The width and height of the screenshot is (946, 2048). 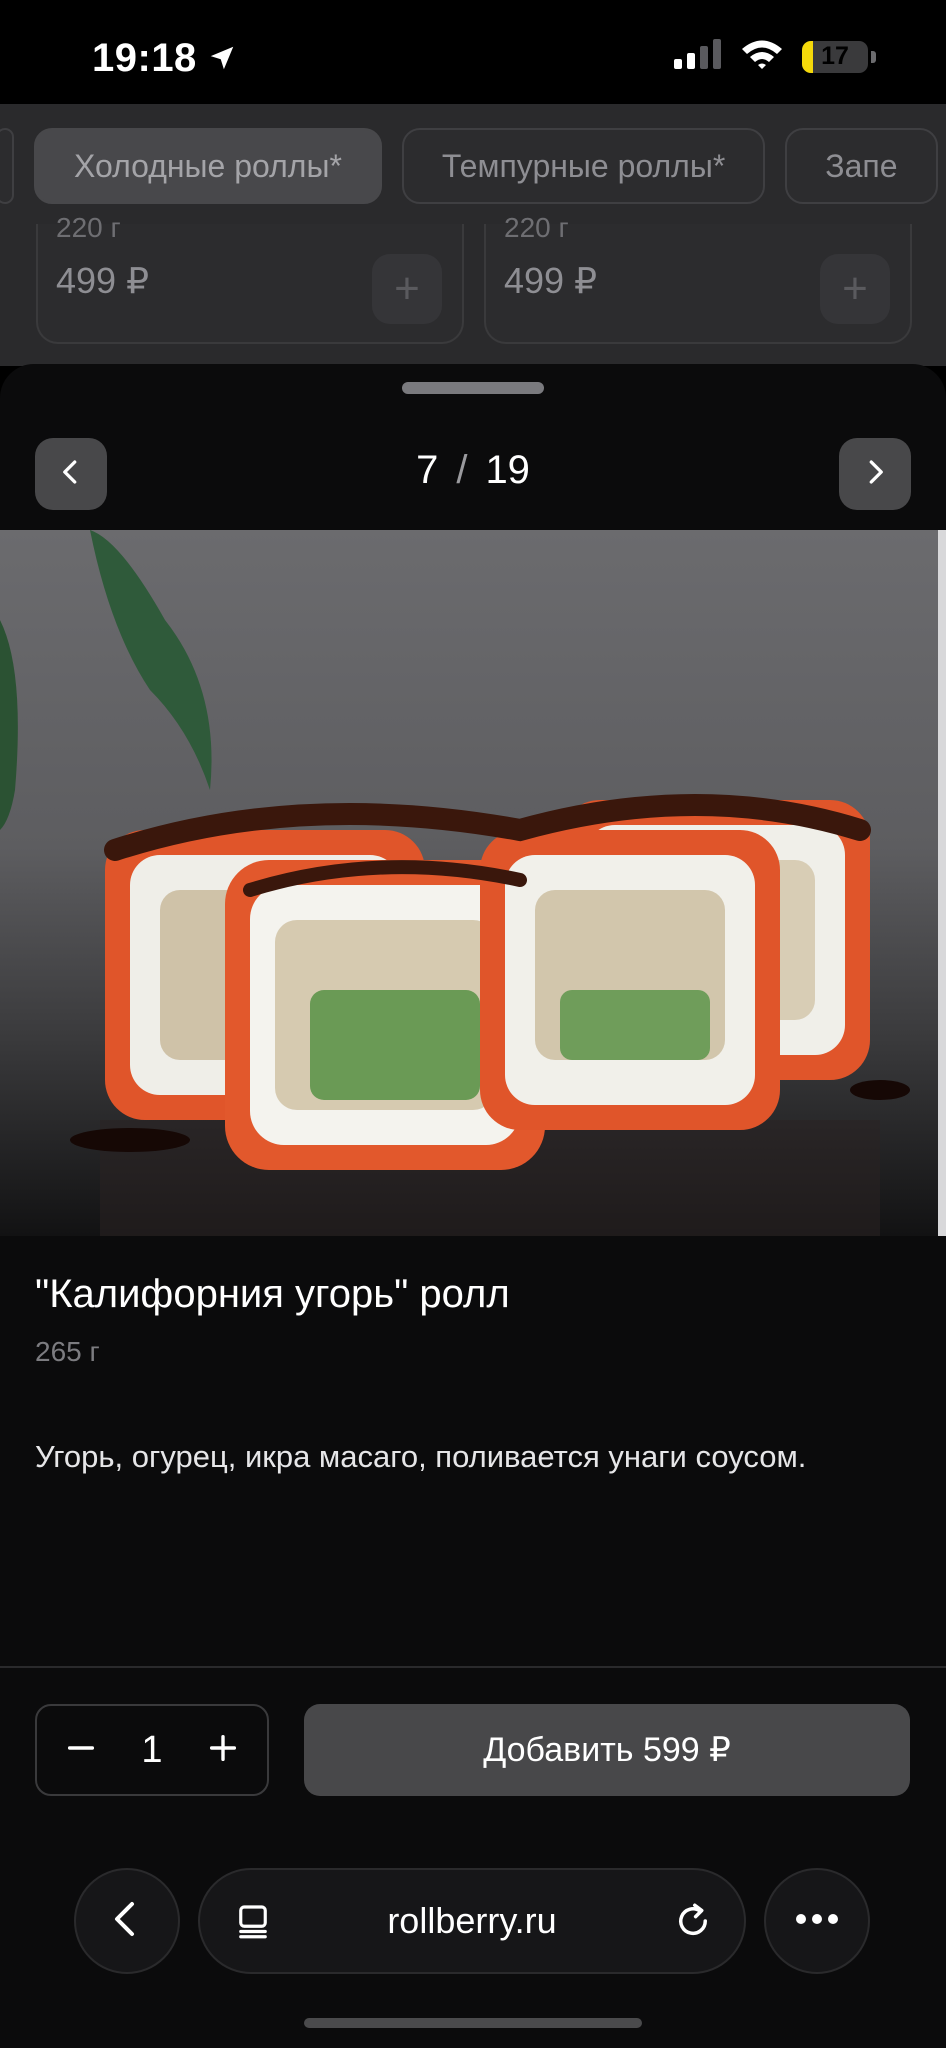 What do you see at coordinates (607, 1750) in the screenshot?
I see `add-to-cart-button: Добавить 599 ₽` at bounding box center [607, 1750].